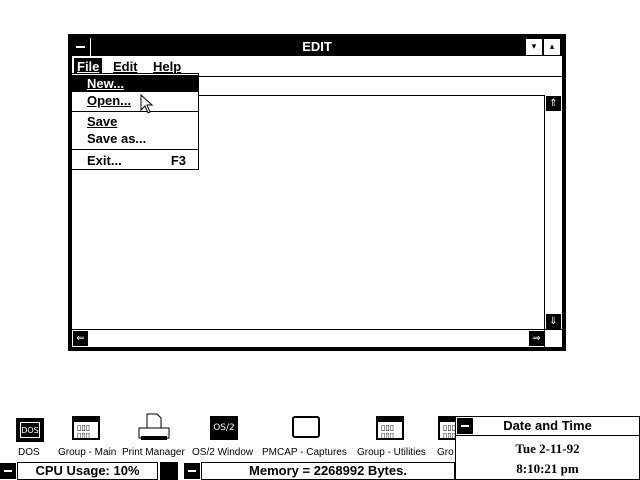  What do you see at coordinates (547, 468) in the screenshot?
I see `time-value: 8:10:21 pm` at bounding box center [547, 468].